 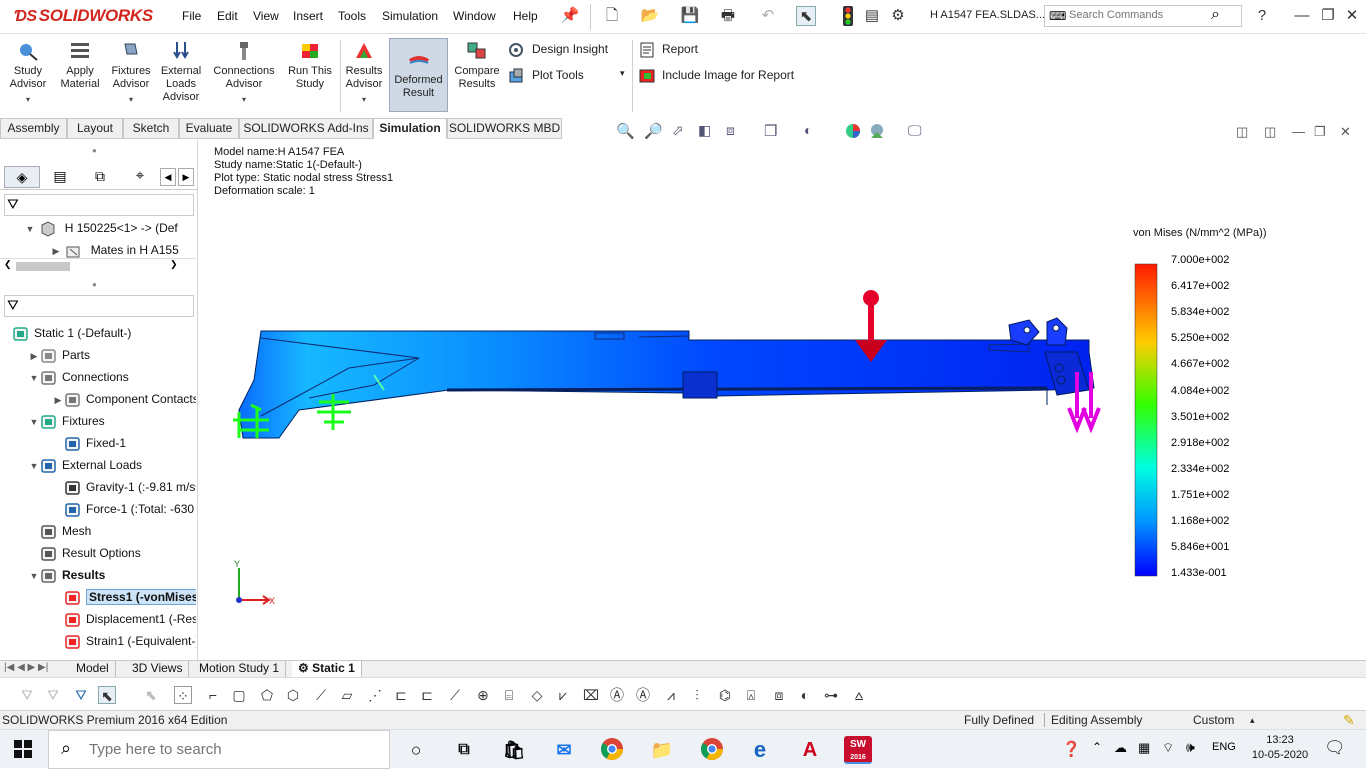 I want to click on zoom-to-fit-icon: 🔍, so click(x=625, y=131).